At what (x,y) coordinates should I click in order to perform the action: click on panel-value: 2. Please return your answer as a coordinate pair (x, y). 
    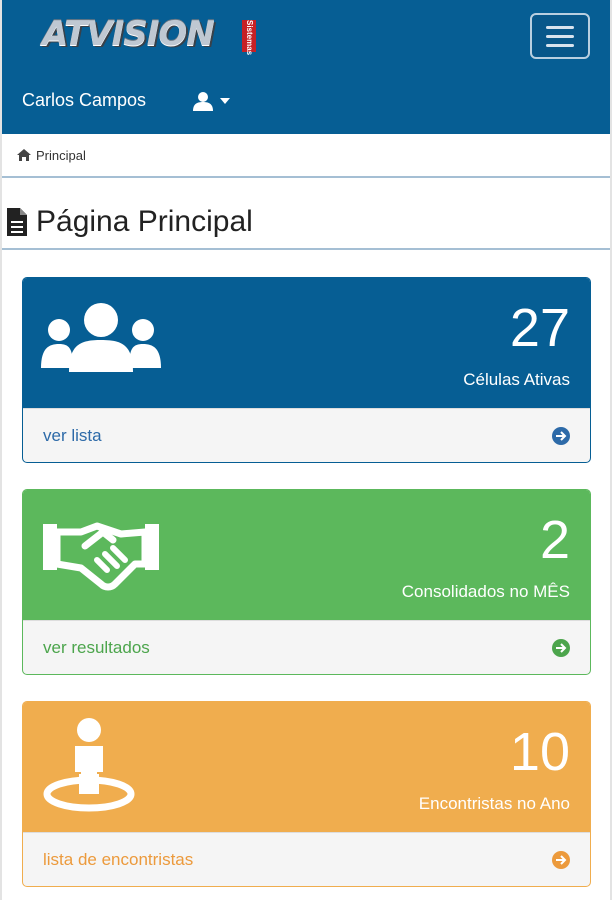
    Looking at the image, I should click on (554, 540).